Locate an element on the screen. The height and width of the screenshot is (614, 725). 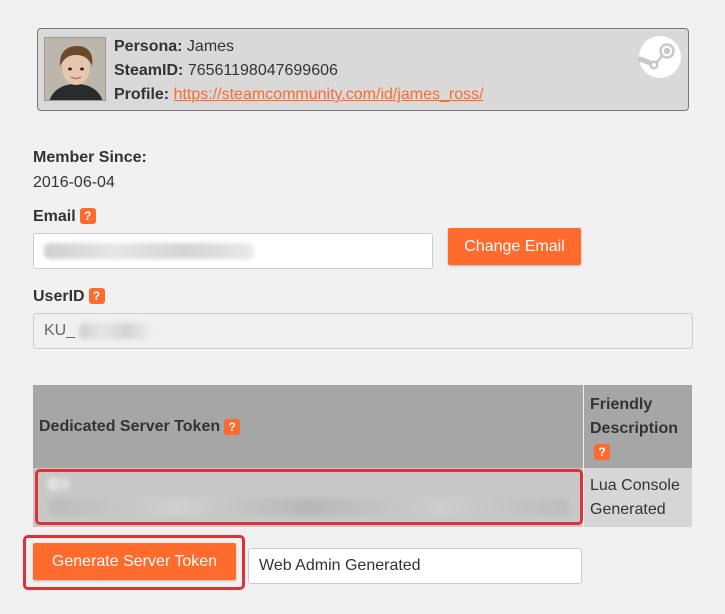
userid-label-row: UserID? is located at coordinates (69, 297).